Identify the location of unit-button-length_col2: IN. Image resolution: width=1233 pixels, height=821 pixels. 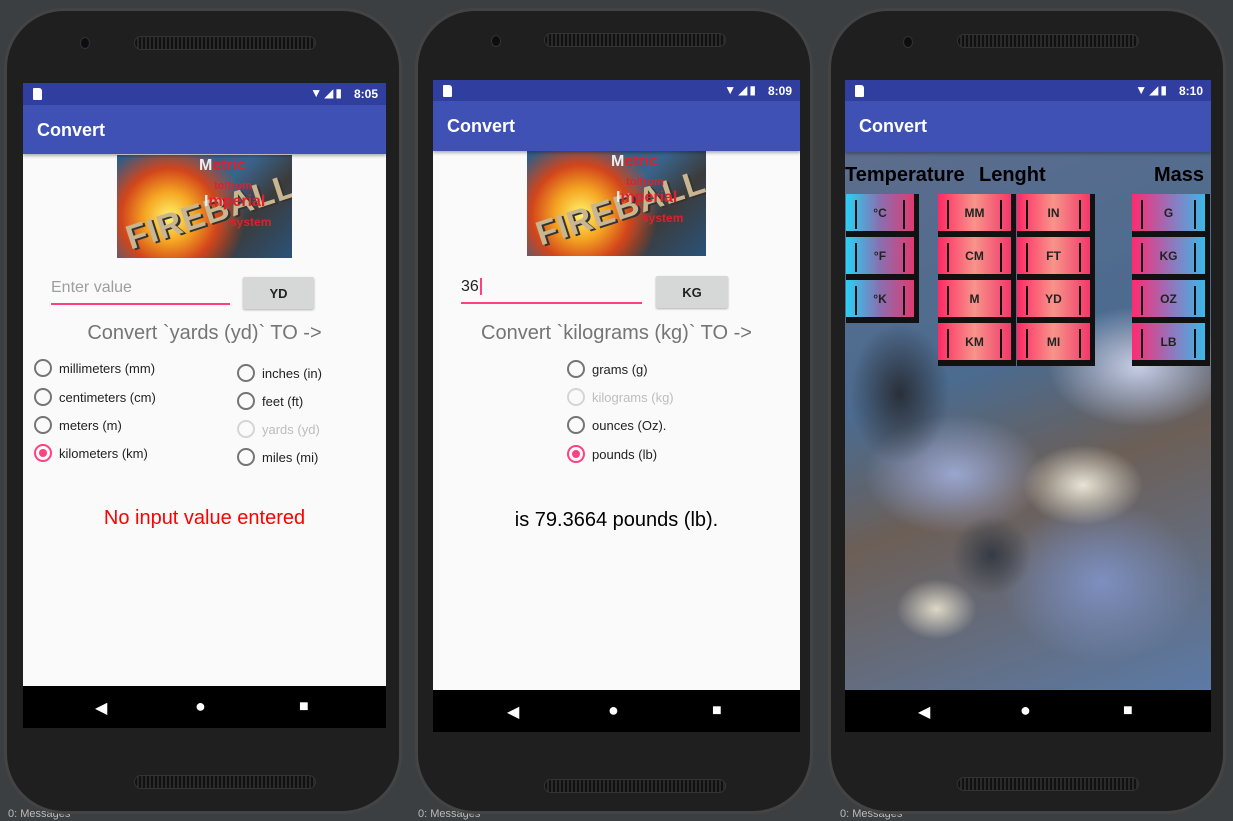
(1056, 215).